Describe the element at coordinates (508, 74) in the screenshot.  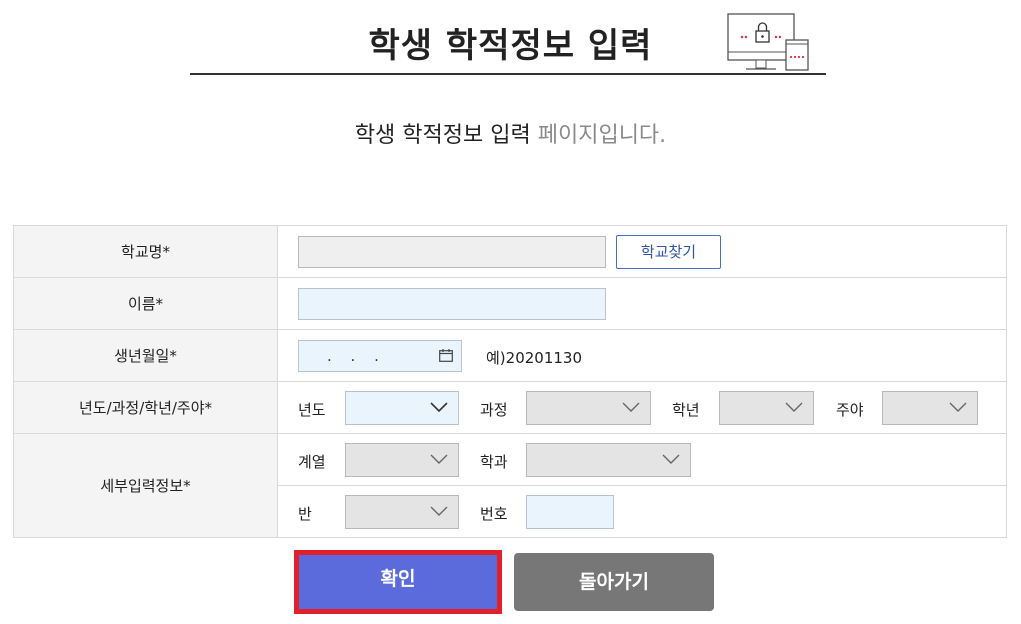
I see `header-divider` at that location.